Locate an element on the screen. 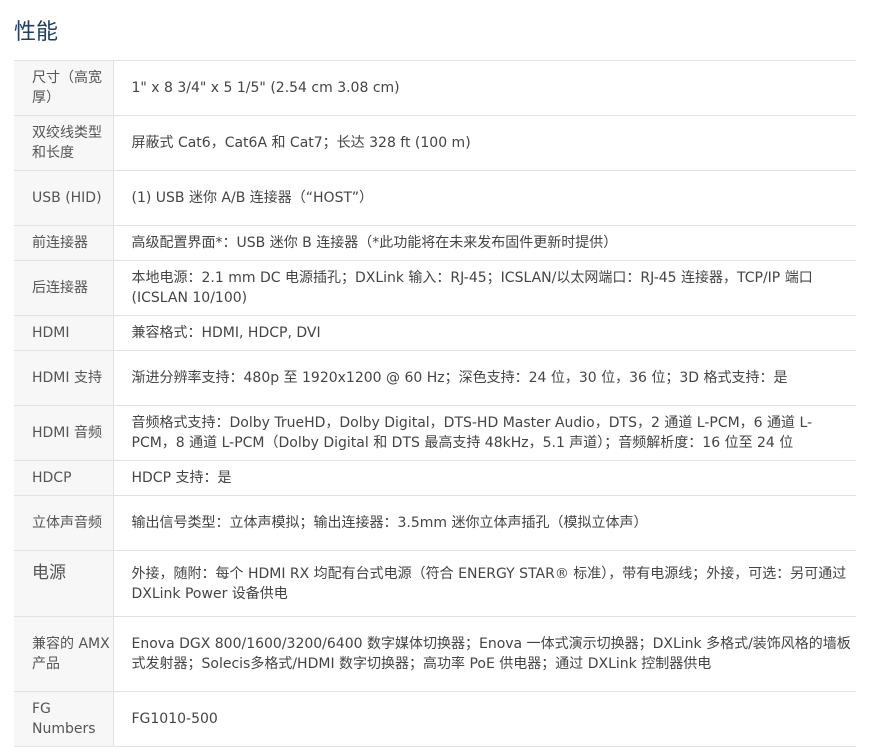  table-row: USB (HID) (1) USB 迷你 A/B 连接器（“HOST”） is located at coordinates (435, 198).